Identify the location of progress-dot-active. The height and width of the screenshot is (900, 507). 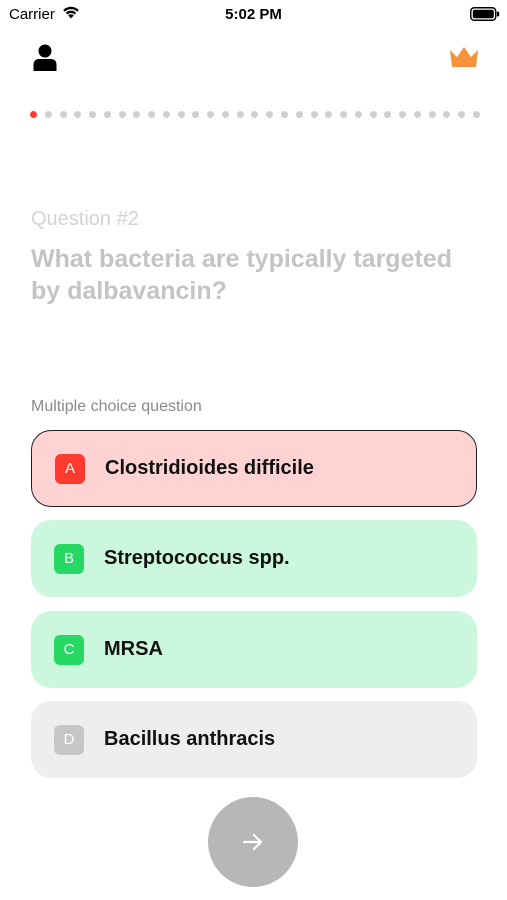
(33, 114).